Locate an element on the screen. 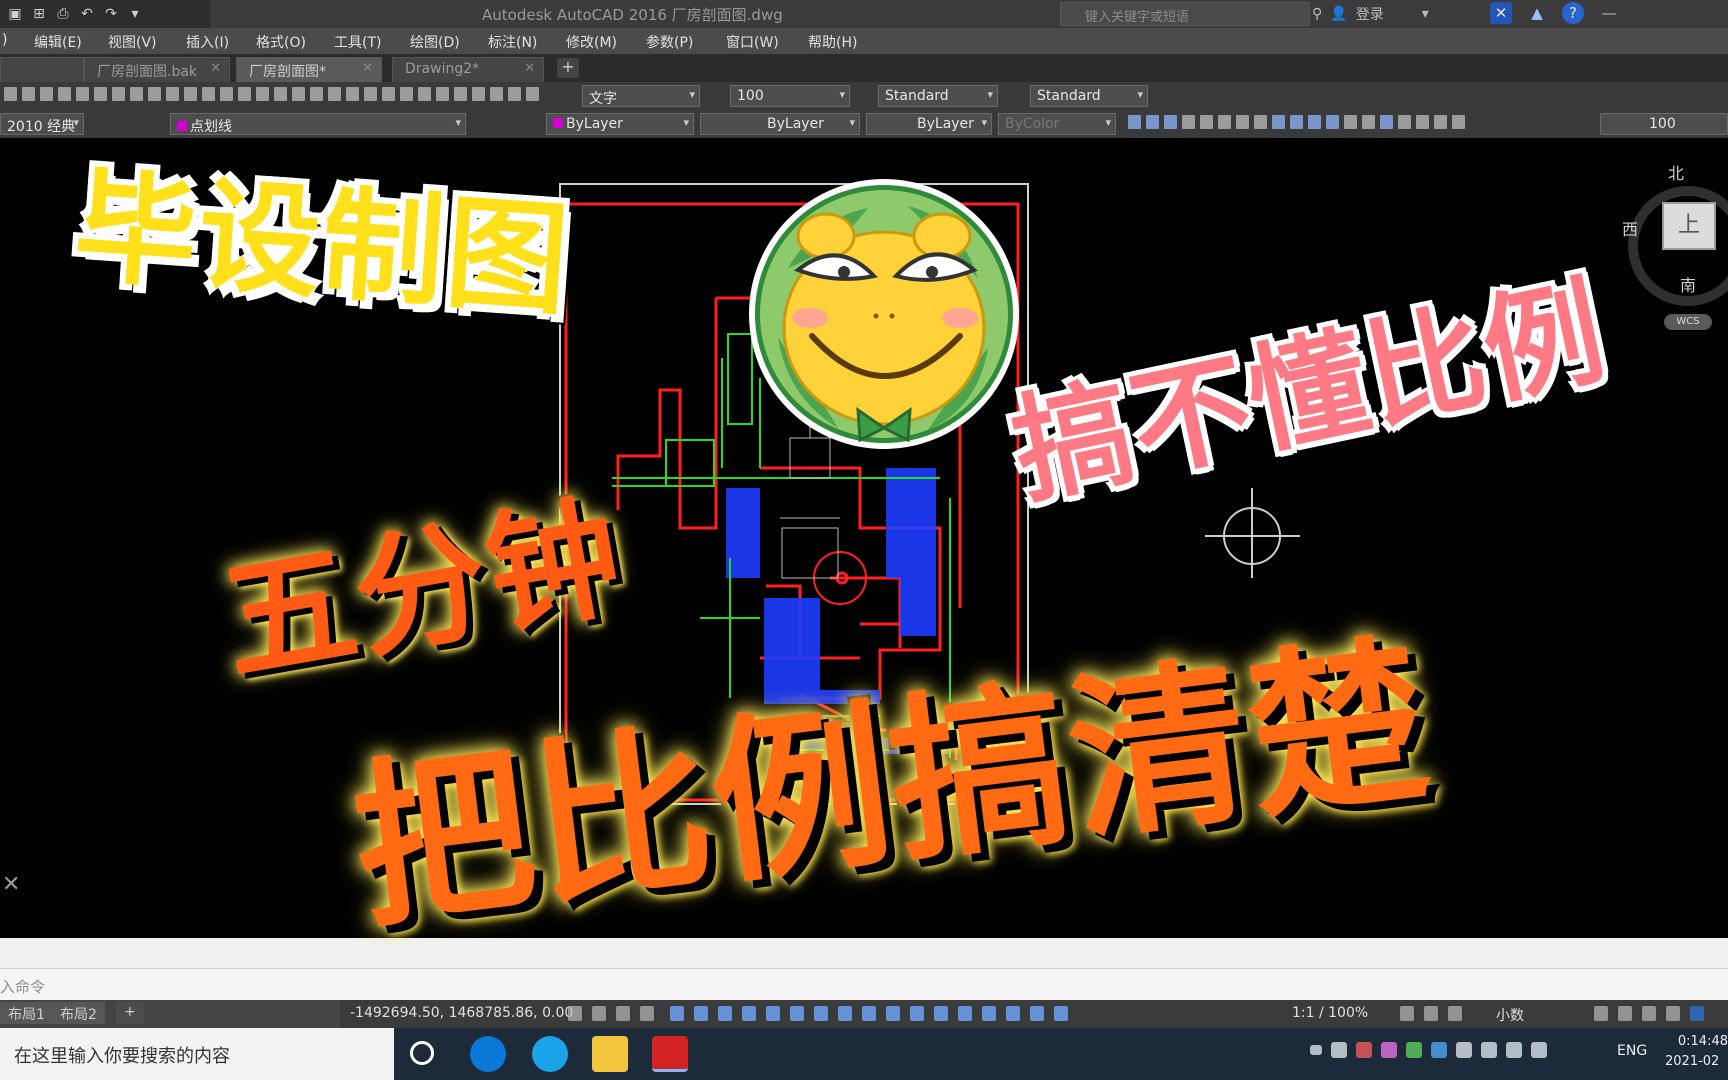 Image resolution: width=1728 pixels, height=1080 pixels. menu-tools: 工具(T) is located at coordinates (357, 42).